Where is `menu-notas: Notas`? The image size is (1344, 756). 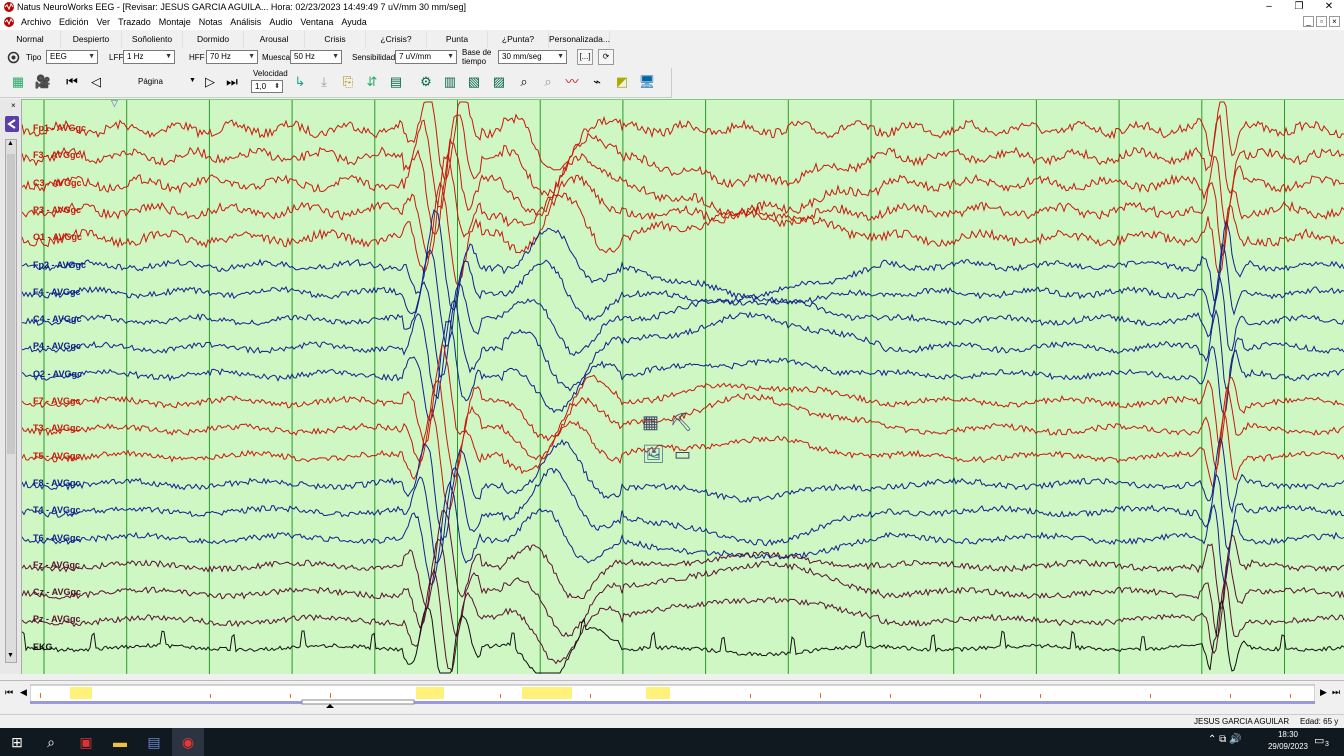 menu-notas: Notas is located at coordinates (211, 22).